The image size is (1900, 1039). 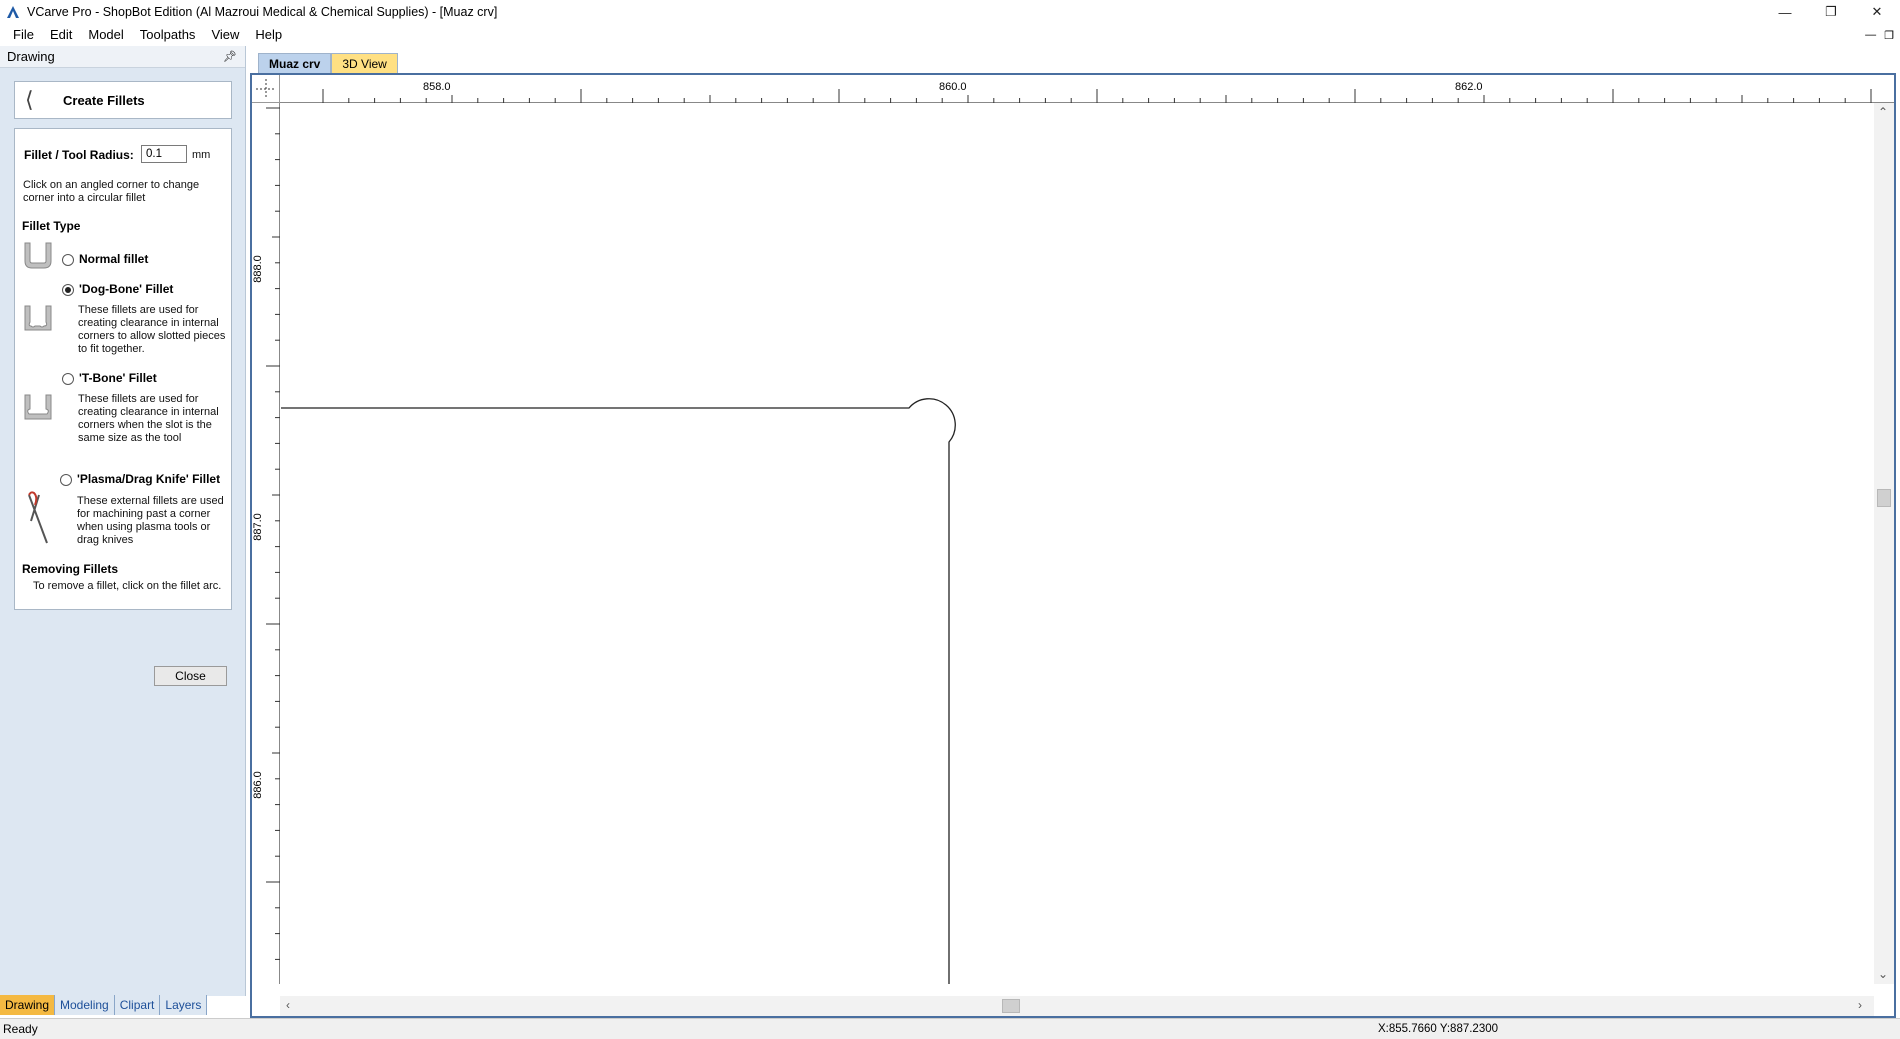 What do you see at coordinates (137, 1005) in the screenshot?
I see `tab-clipart: Clipart` at bounding box center [137, 1005].